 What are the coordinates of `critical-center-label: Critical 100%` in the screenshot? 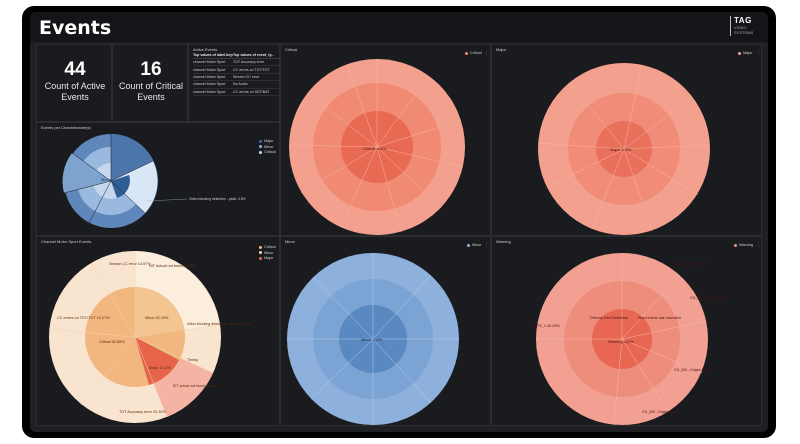 It's located at (375, 148).